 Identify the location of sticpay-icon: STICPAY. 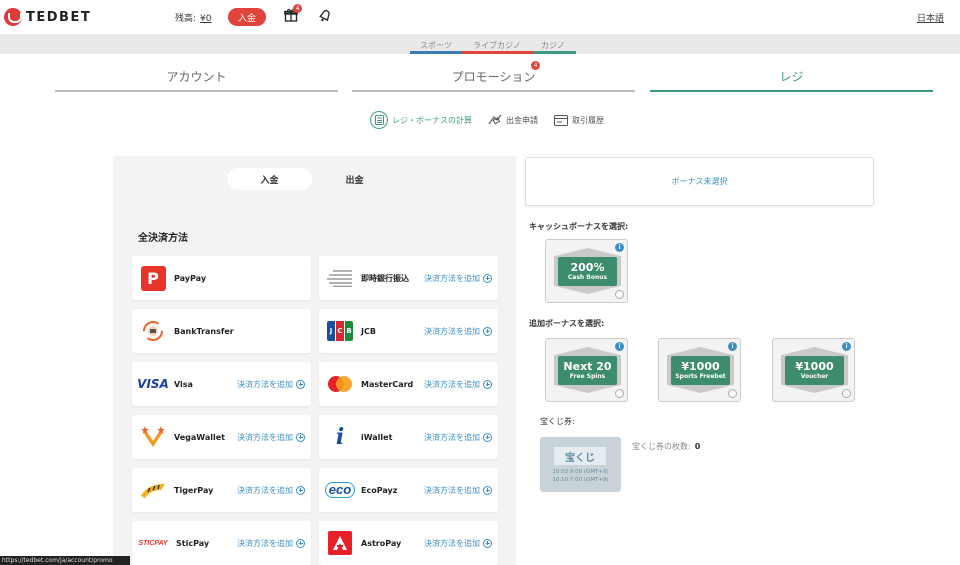
(153, 543).